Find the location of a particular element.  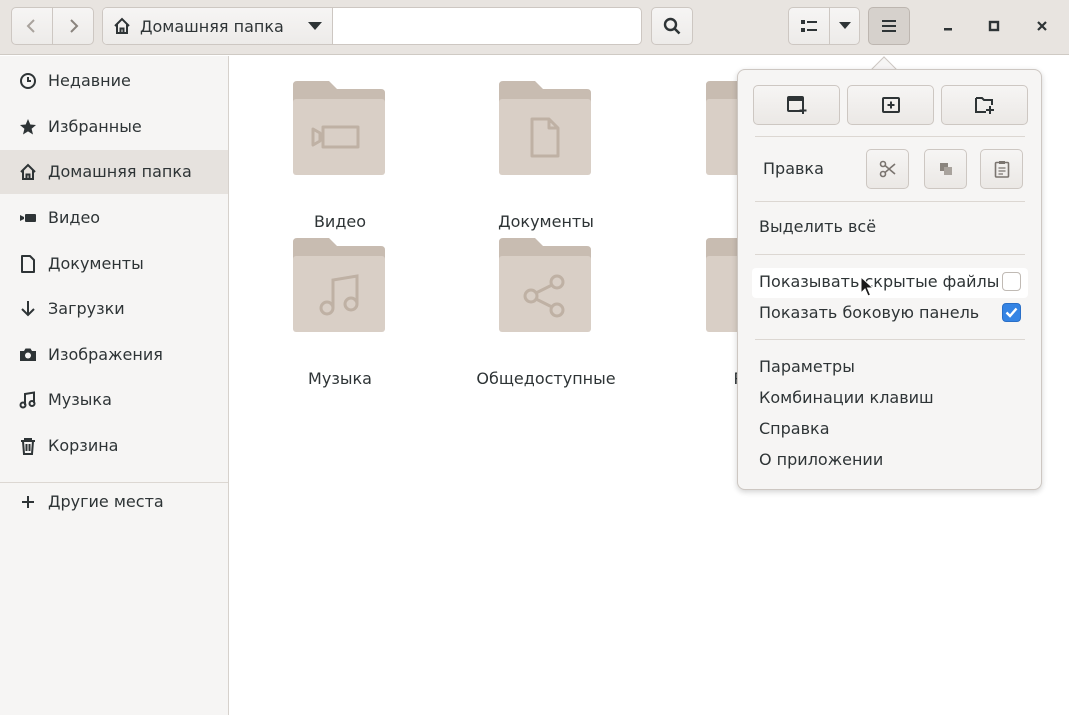

folder-label: Музыка is located at coordinates (340, 378).